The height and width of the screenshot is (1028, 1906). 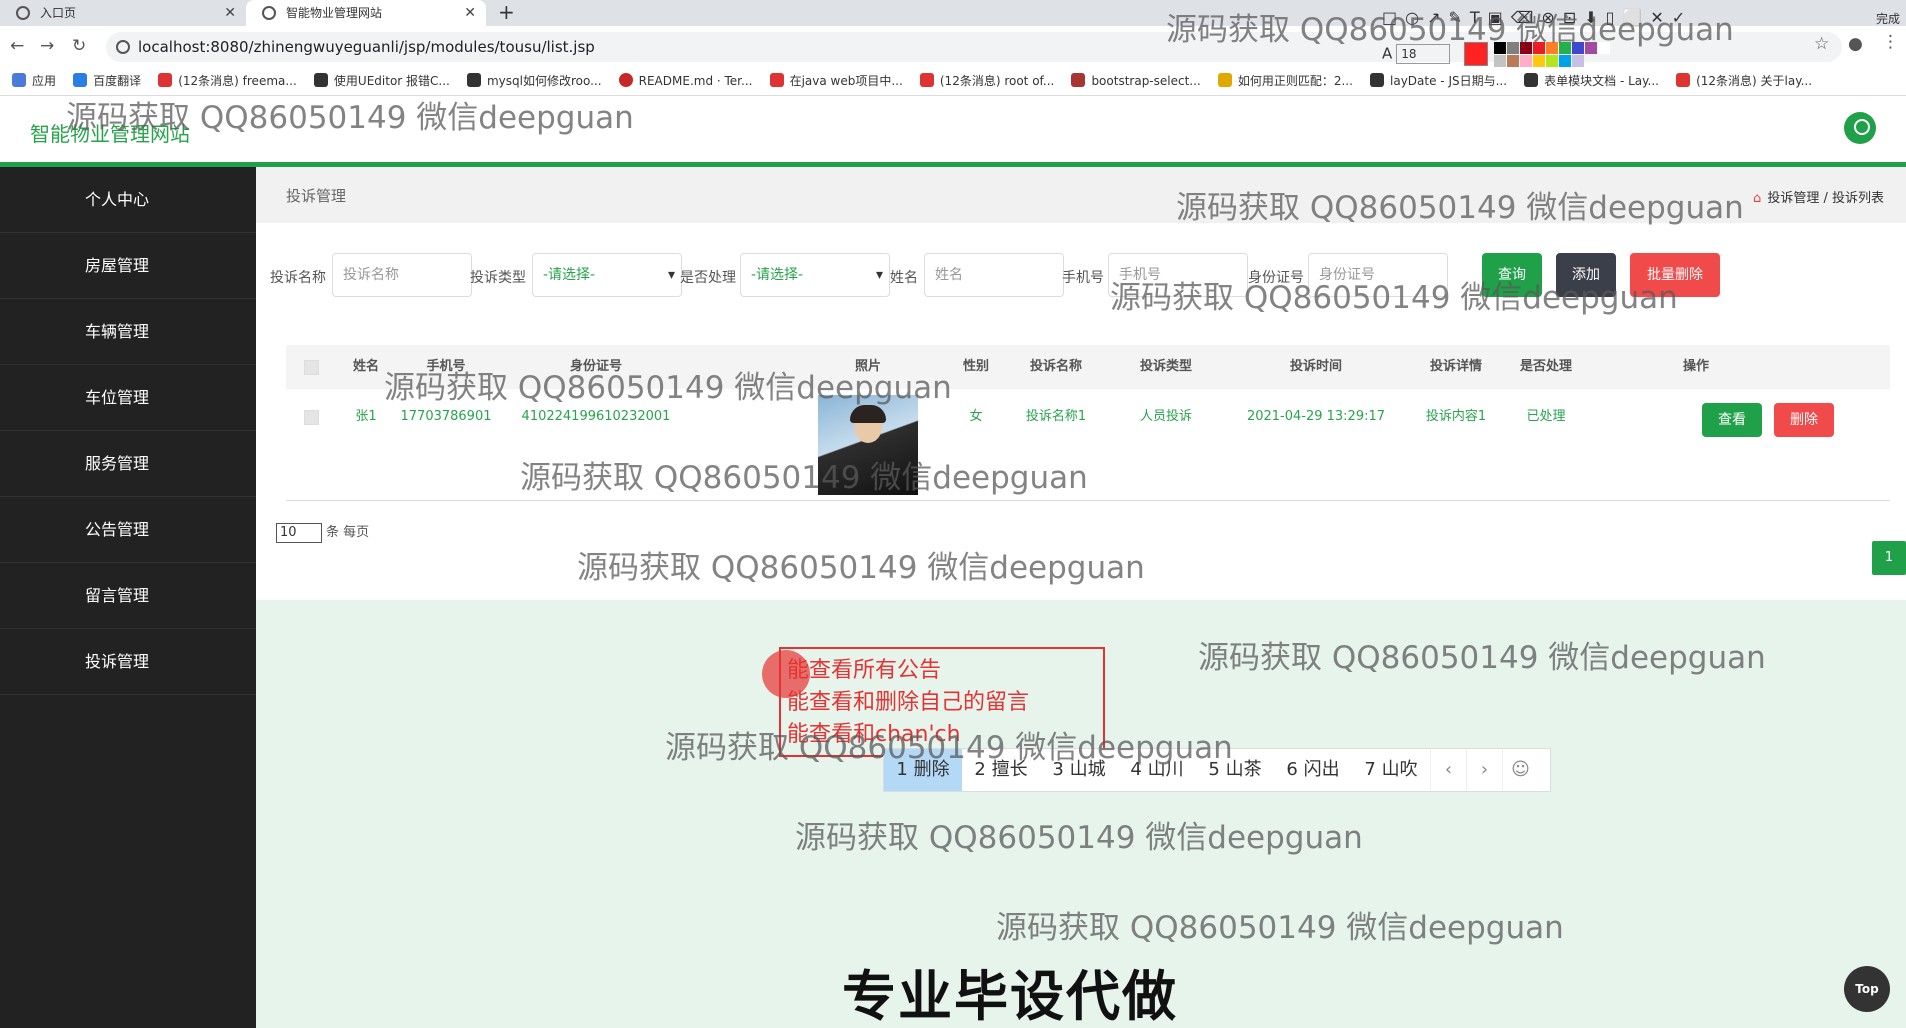 What do you see at coordinates (1695, 366) in the screenshot?
I see `column-header: 操作` at bounding box center [1695, 366].